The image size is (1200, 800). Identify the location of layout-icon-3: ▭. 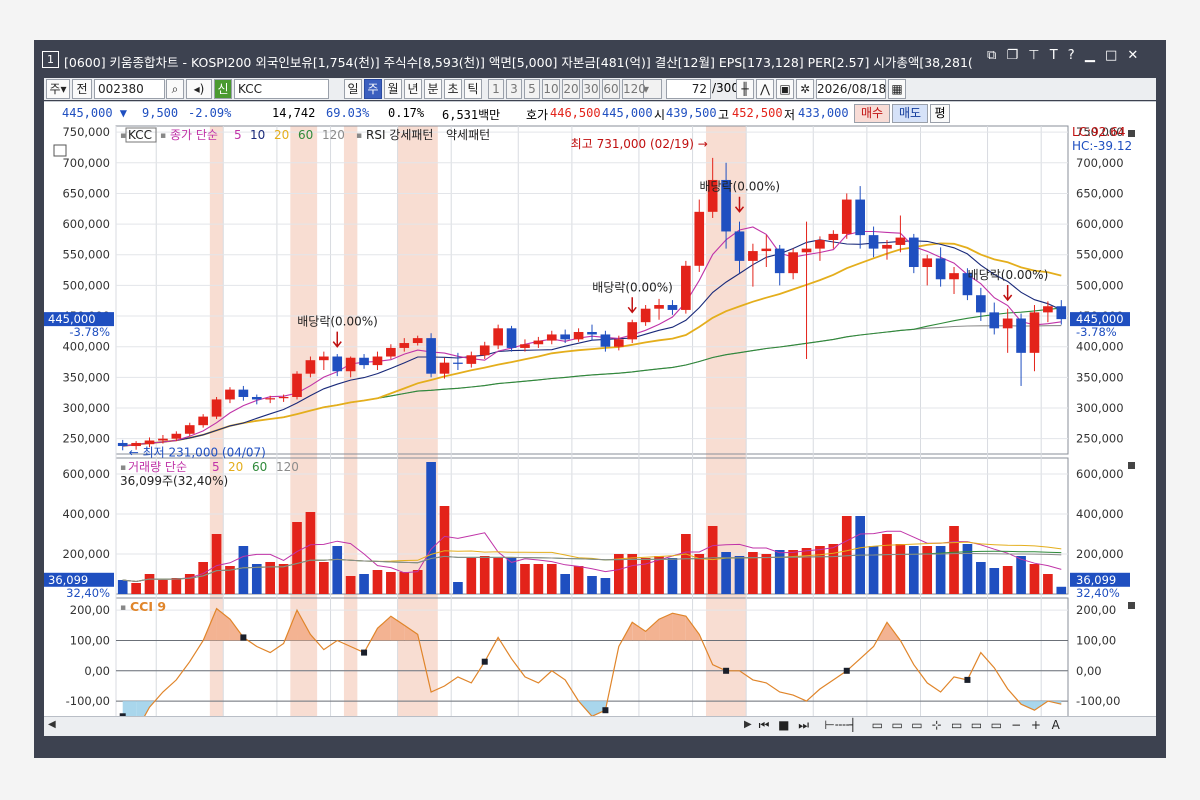
(917, 725).